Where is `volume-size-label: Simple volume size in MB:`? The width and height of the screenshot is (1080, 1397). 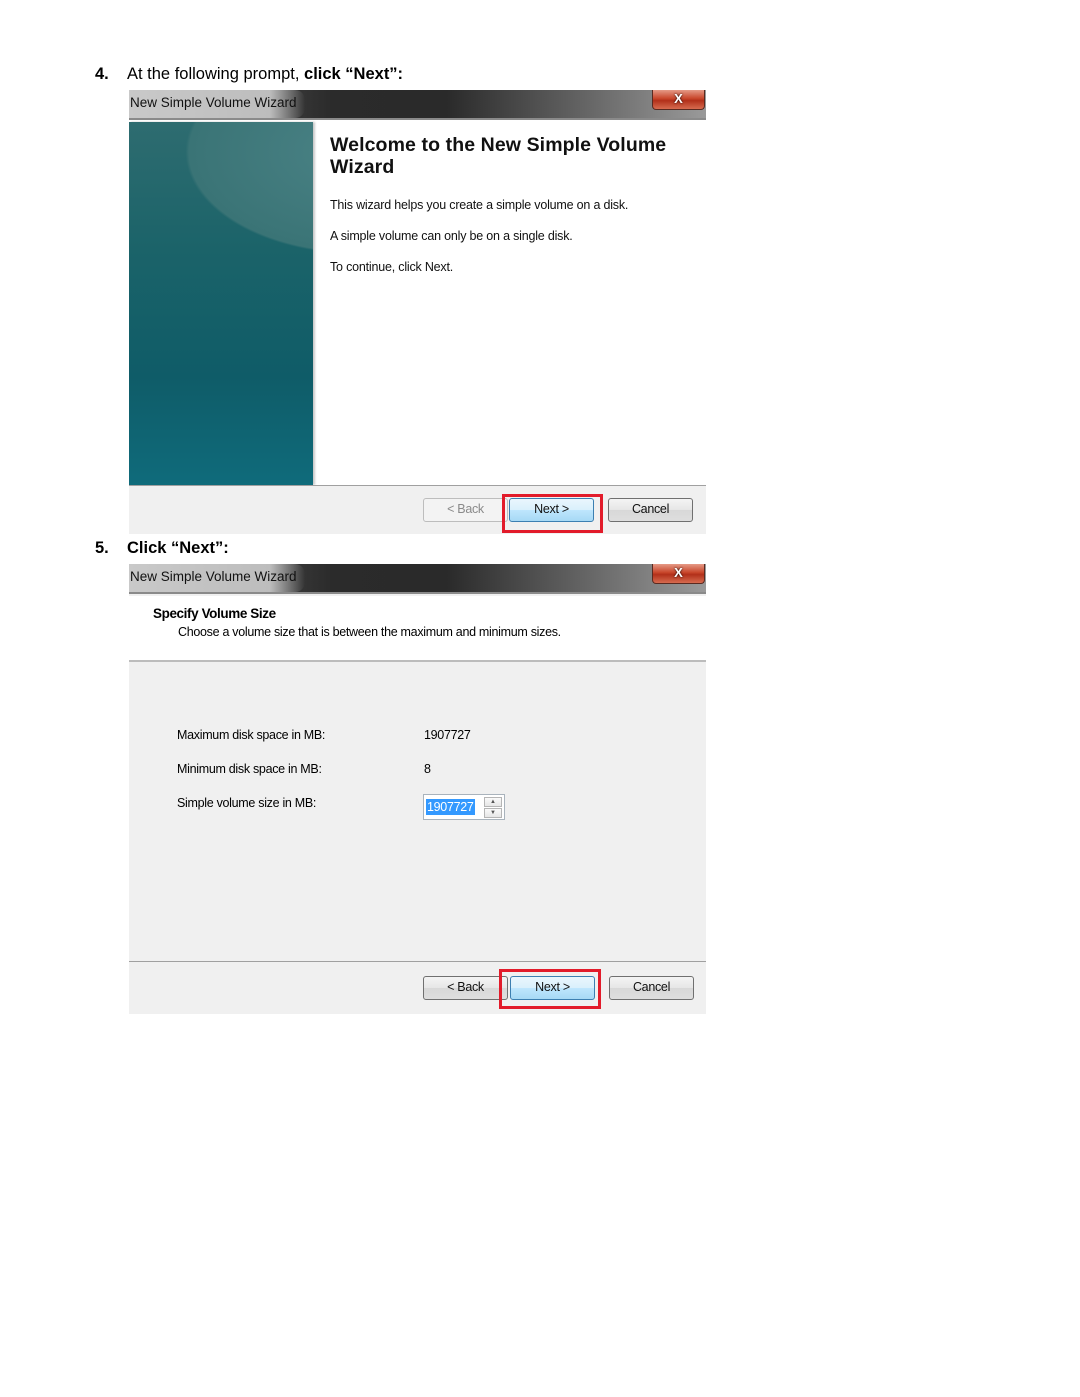 volume-size-label: Simple volume size in MB: is located at coordinates (247, 803).